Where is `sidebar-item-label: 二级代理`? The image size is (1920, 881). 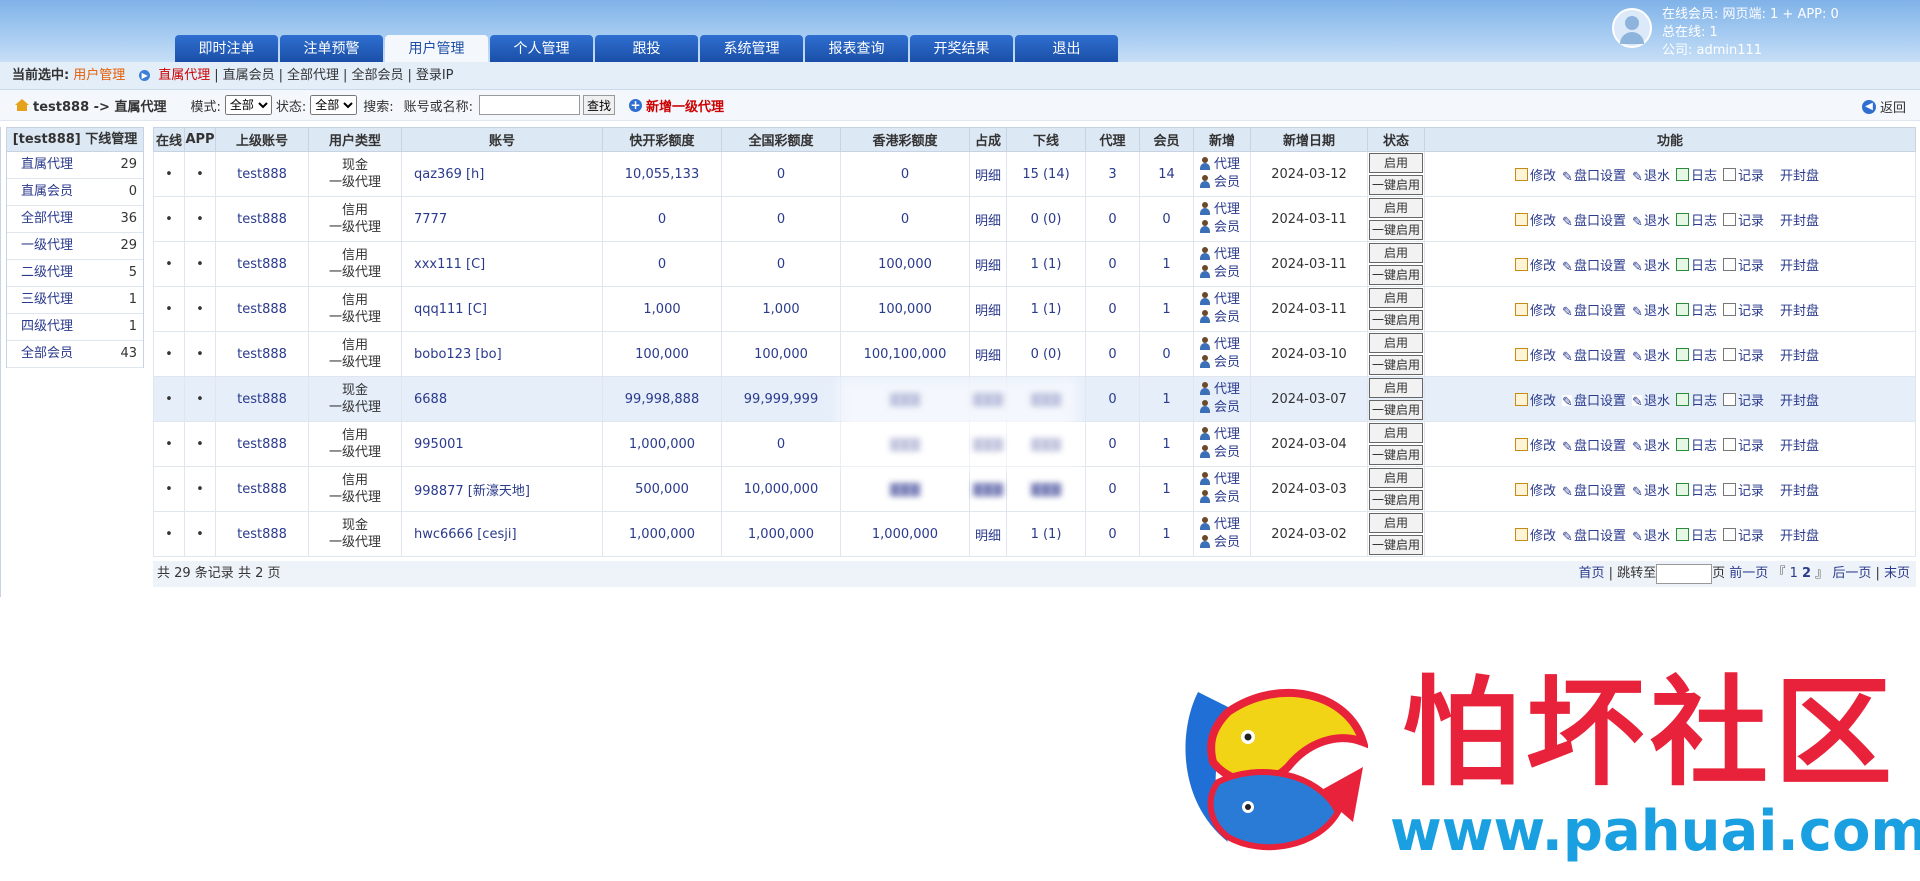 sidebar-item-label: 二级代理 is located at coordinates (47, 273).